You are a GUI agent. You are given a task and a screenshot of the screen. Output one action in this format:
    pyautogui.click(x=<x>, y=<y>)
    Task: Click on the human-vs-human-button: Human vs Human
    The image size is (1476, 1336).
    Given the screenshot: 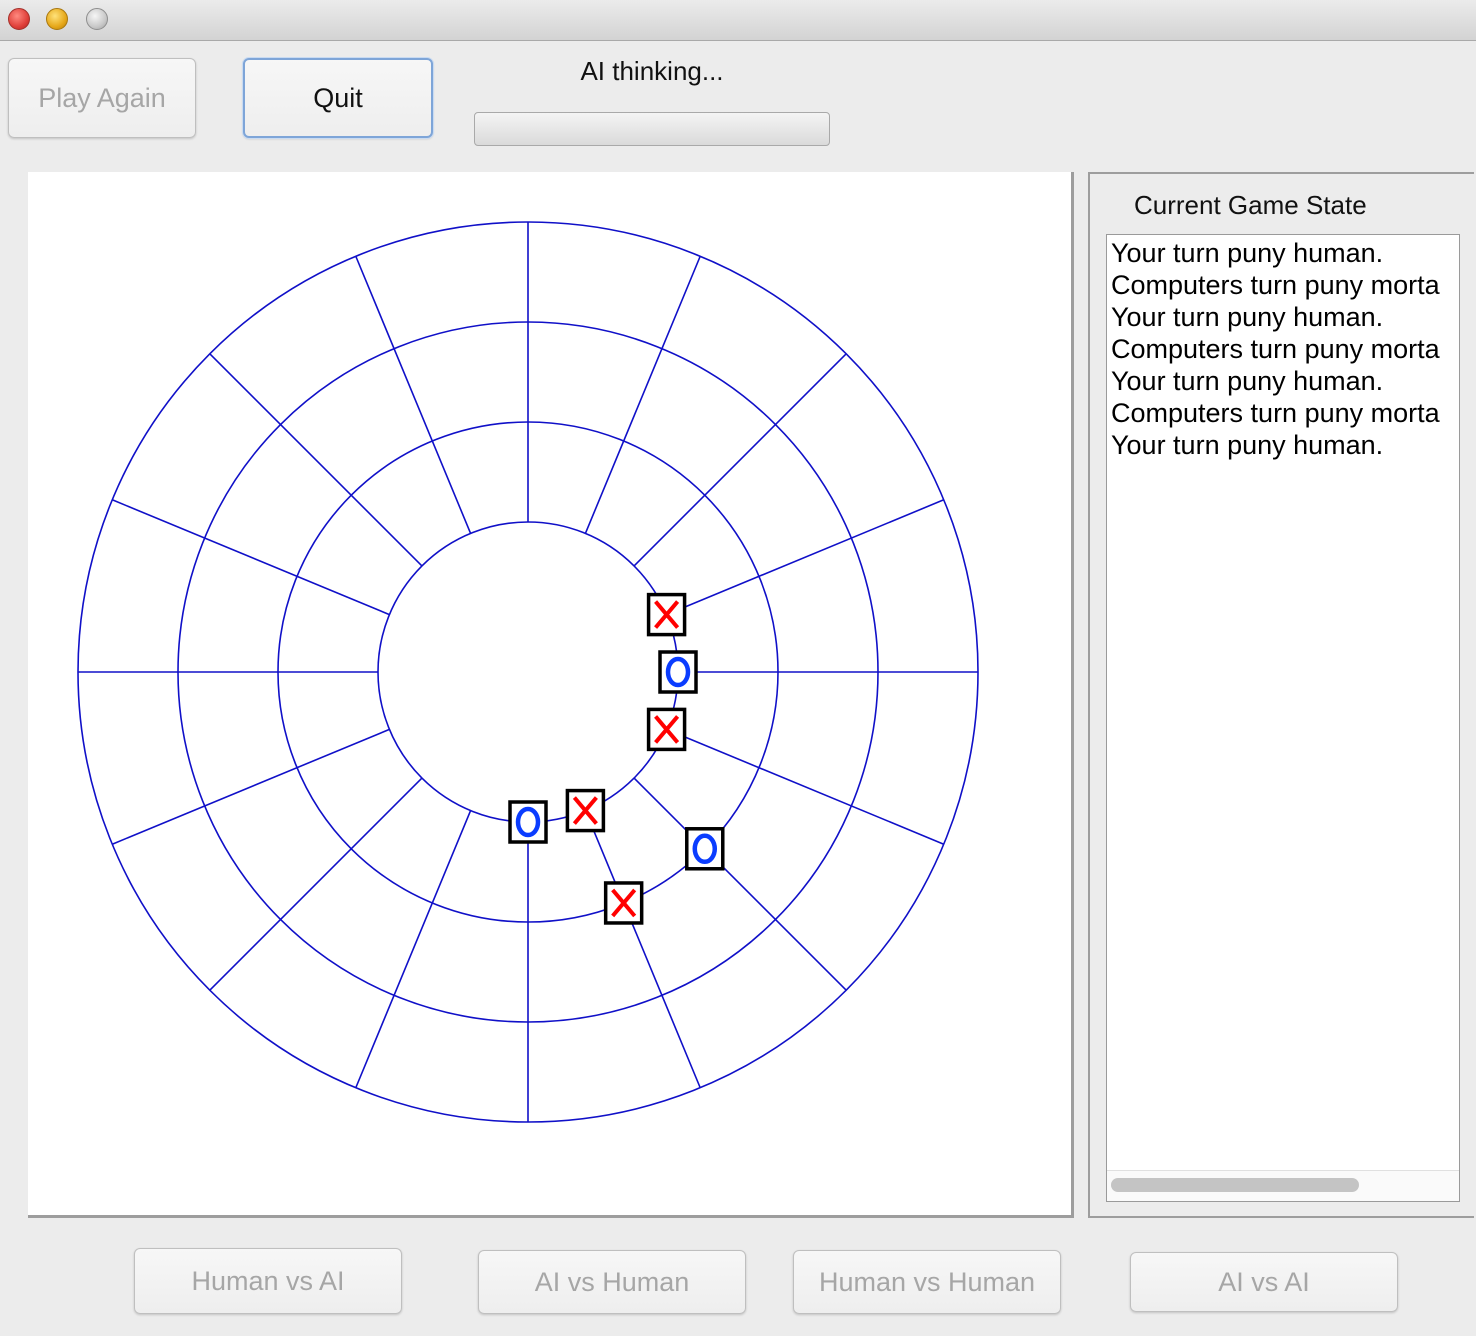 What is the action you would take?
    pyautogui.click(x=927, y=1282)
    